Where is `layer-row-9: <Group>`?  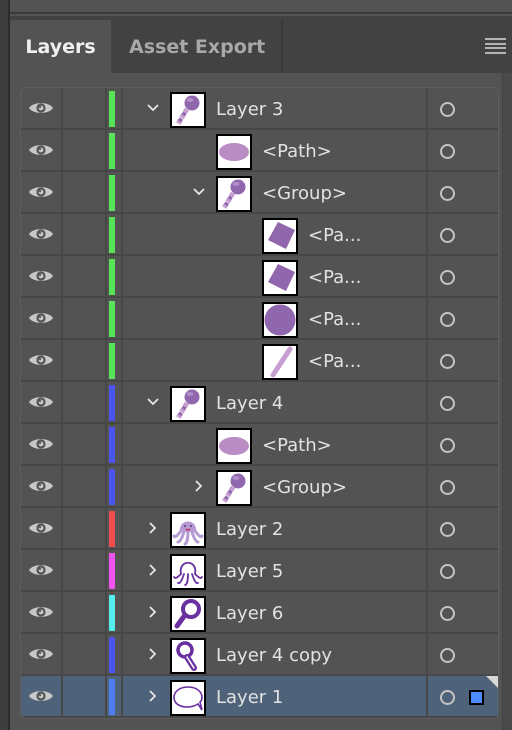 layer-row-9: <Group> is located at coordinates (259, 487).